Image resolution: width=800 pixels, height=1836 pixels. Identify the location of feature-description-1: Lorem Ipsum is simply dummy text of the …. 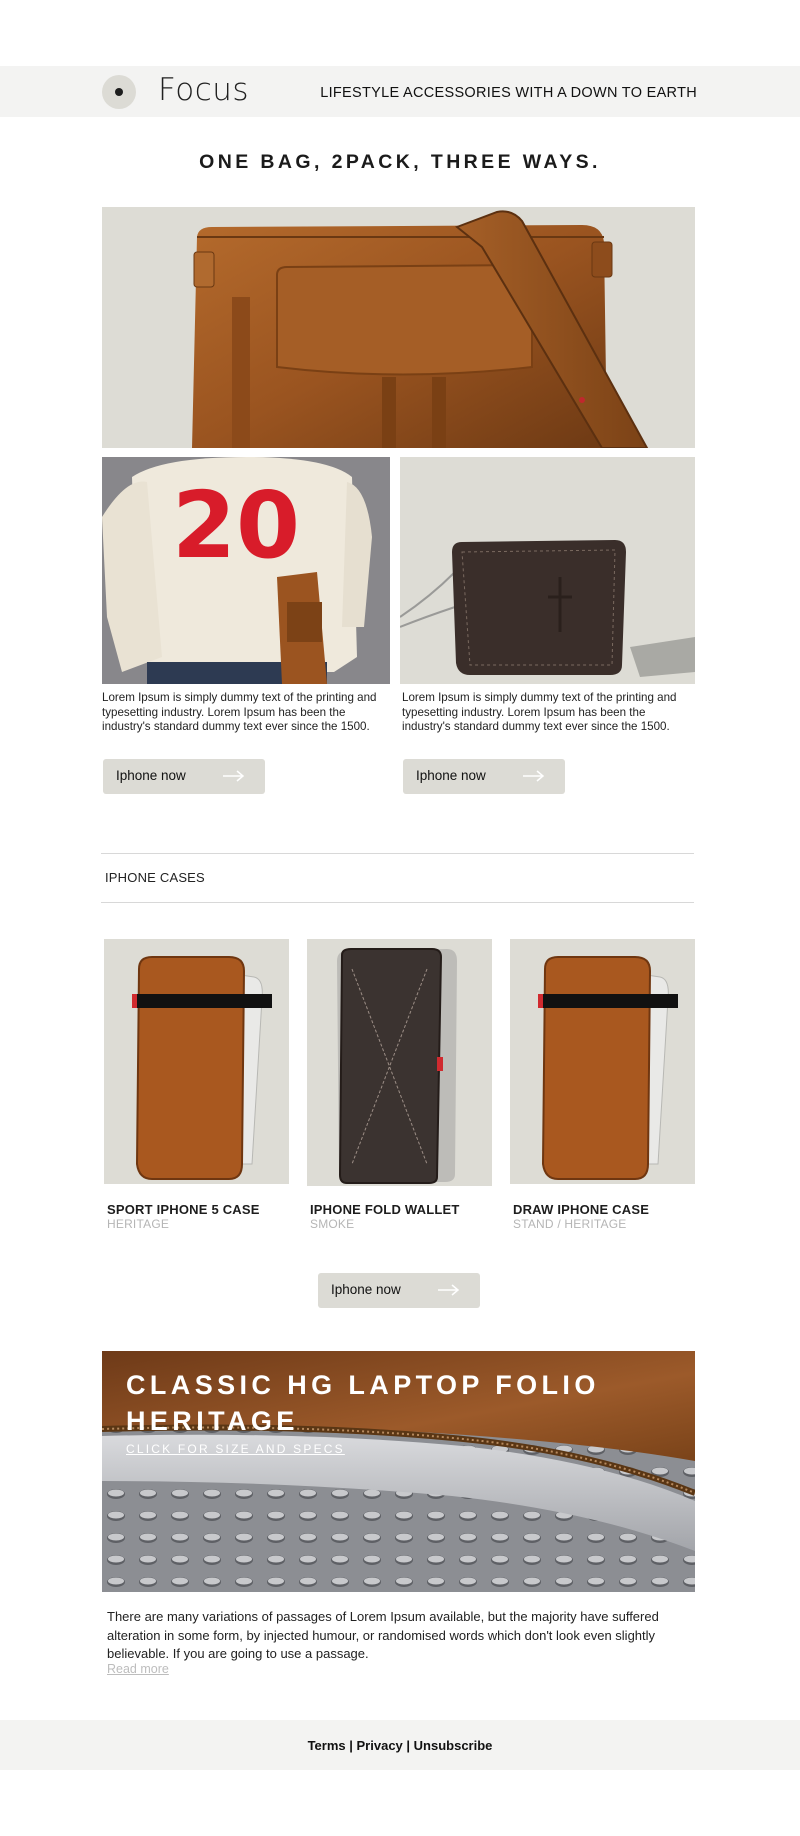
(239, 712).